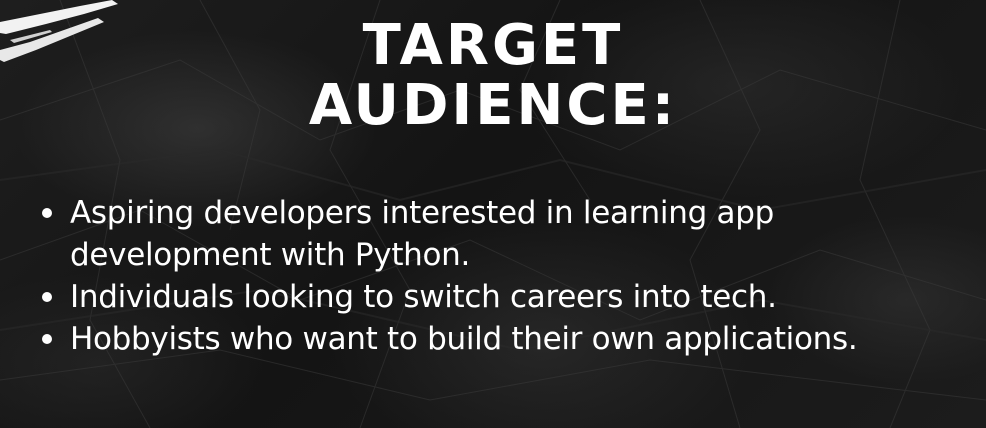  I want to click on title-line-1: TARGET, so click(493, 45).